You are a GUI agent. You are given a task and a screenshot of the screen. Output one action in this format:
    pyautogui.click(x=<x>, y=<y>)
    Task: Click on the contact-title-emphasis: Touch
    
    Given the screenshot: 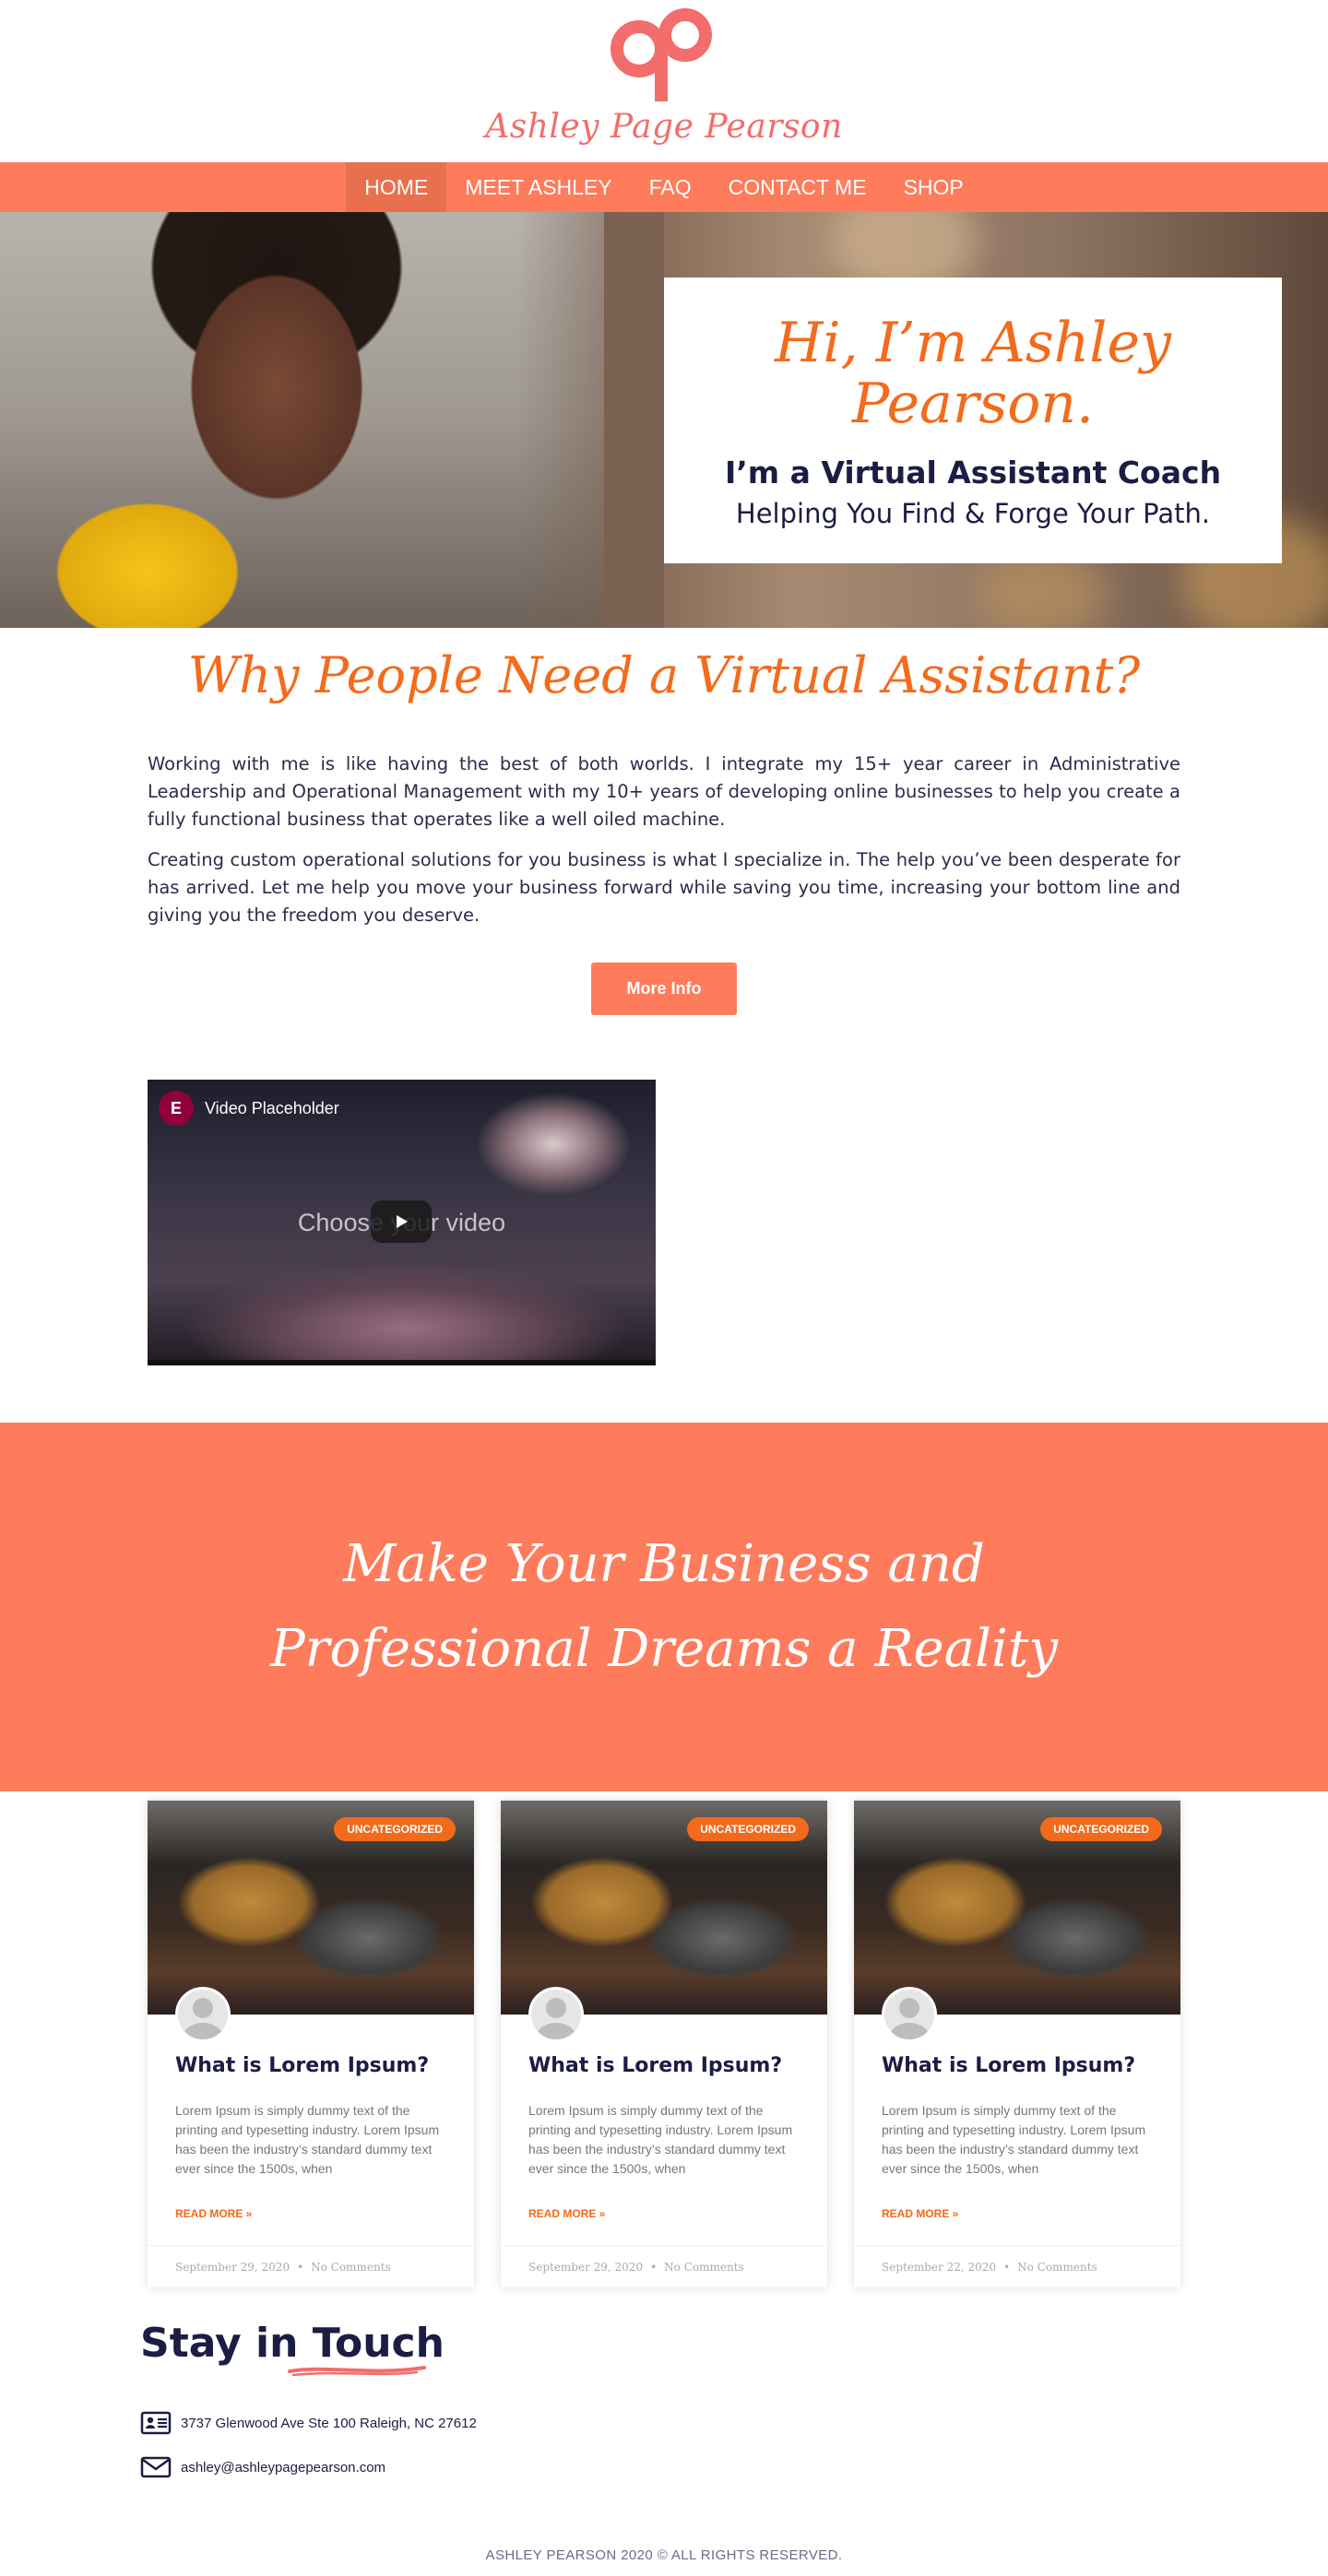 What is the action you would take?
    pyautogui.click(x=378, y=2343)
    